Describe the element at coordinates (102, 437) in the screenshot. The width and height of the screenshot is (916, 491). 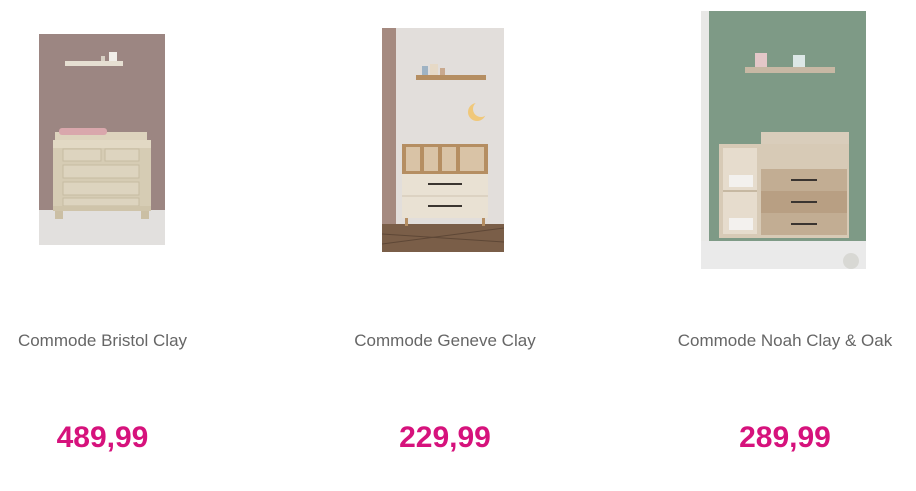
I see `product-price: 489,99` at that location.